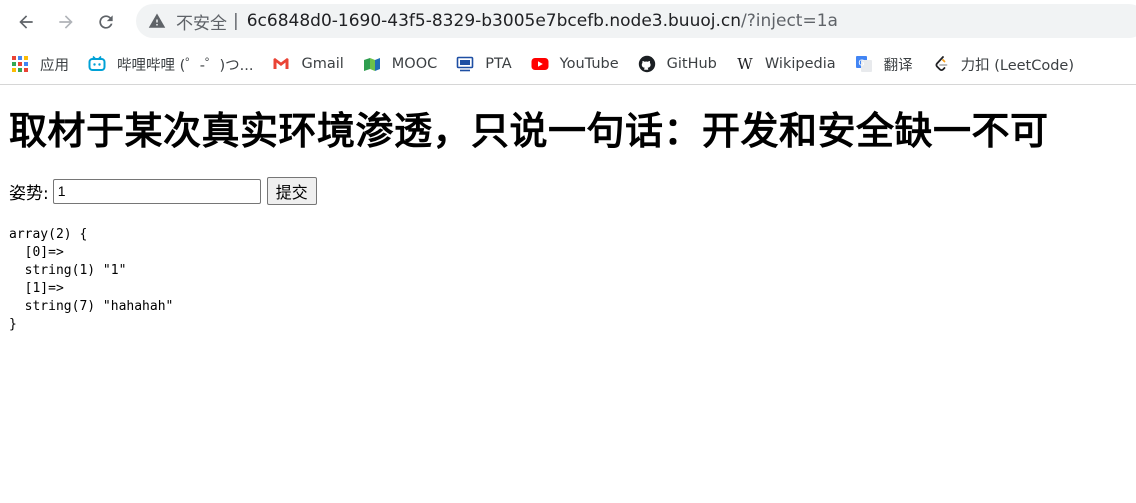 The height and width of the screenshot is (503, 1136). Describe the element at coordinates (647, 64) in the screenshot. I see `github-icon` at that location.